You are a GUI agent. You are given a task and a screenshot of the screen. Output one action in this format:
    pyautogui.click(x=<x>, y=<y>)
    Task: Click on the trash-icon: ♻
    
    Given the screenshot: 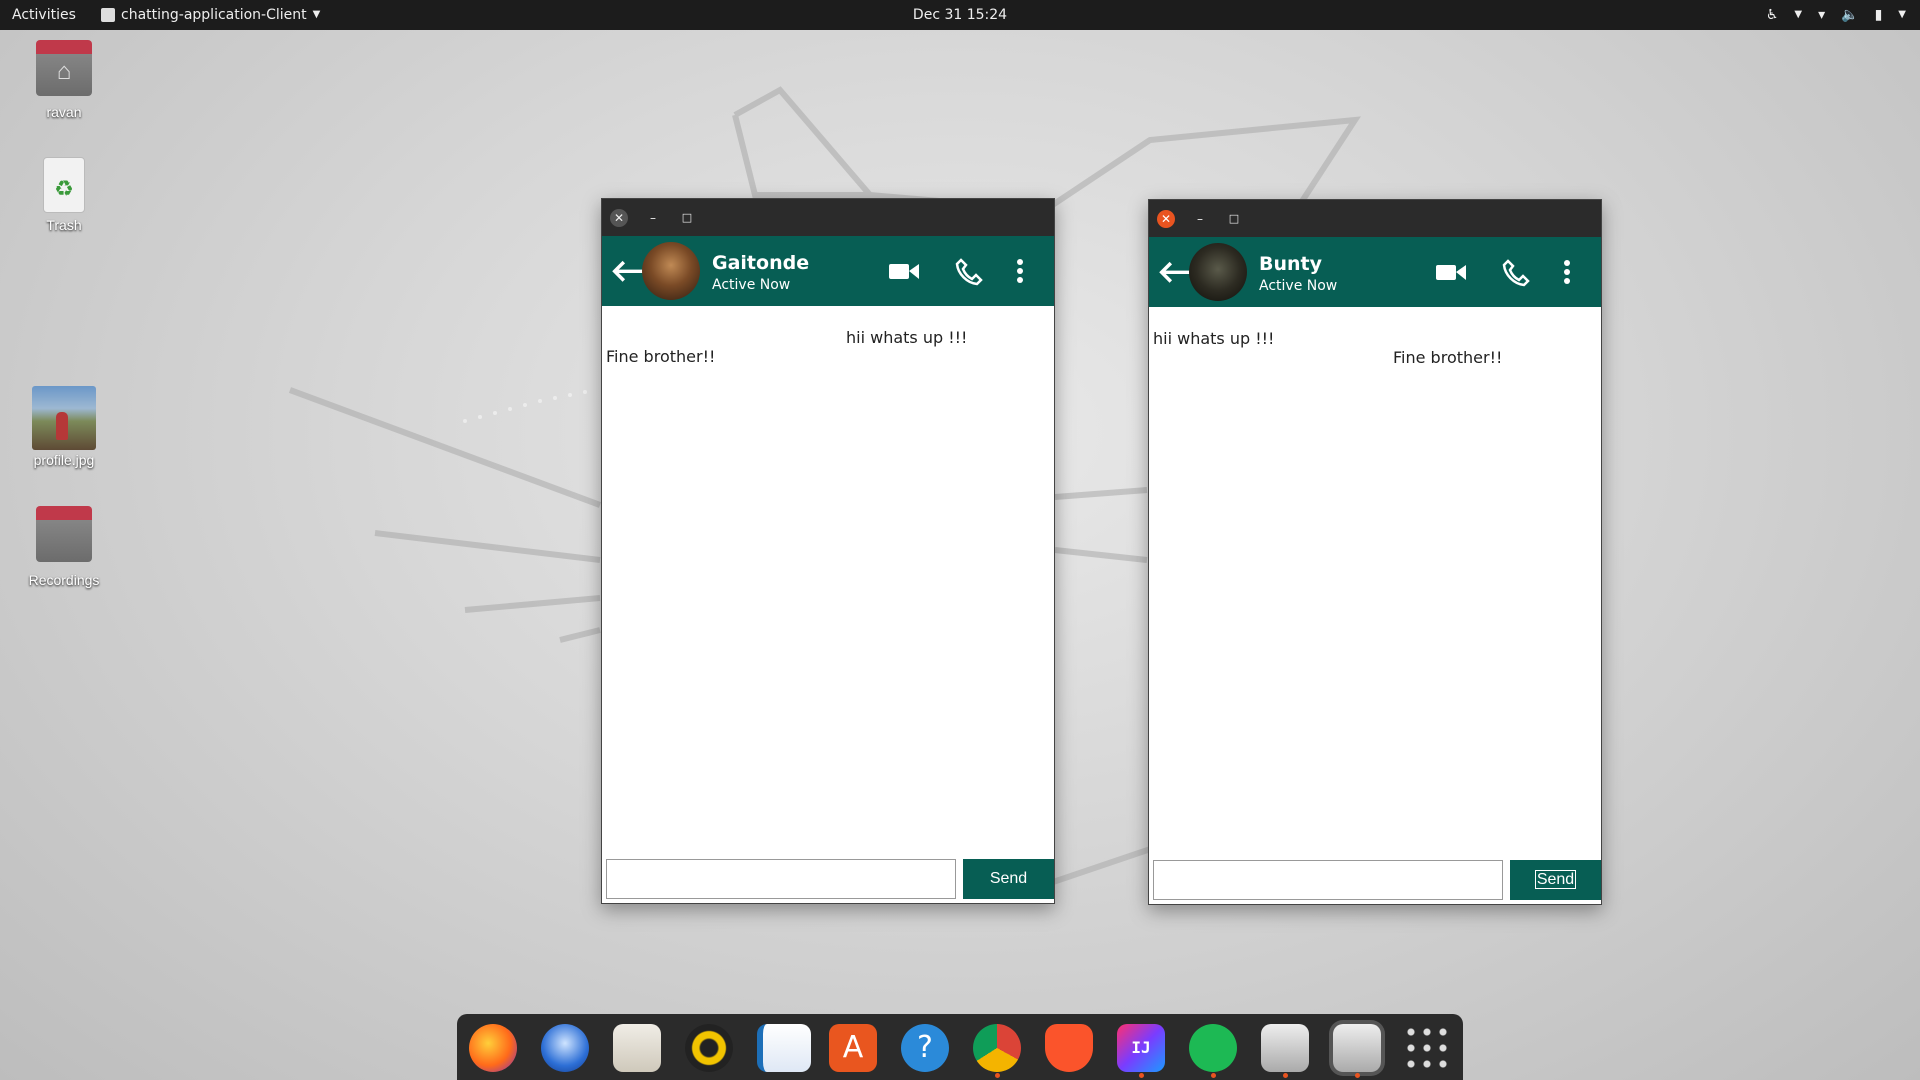 What is the action you would take?
    pyautogui.click(x=64, y=185)
    